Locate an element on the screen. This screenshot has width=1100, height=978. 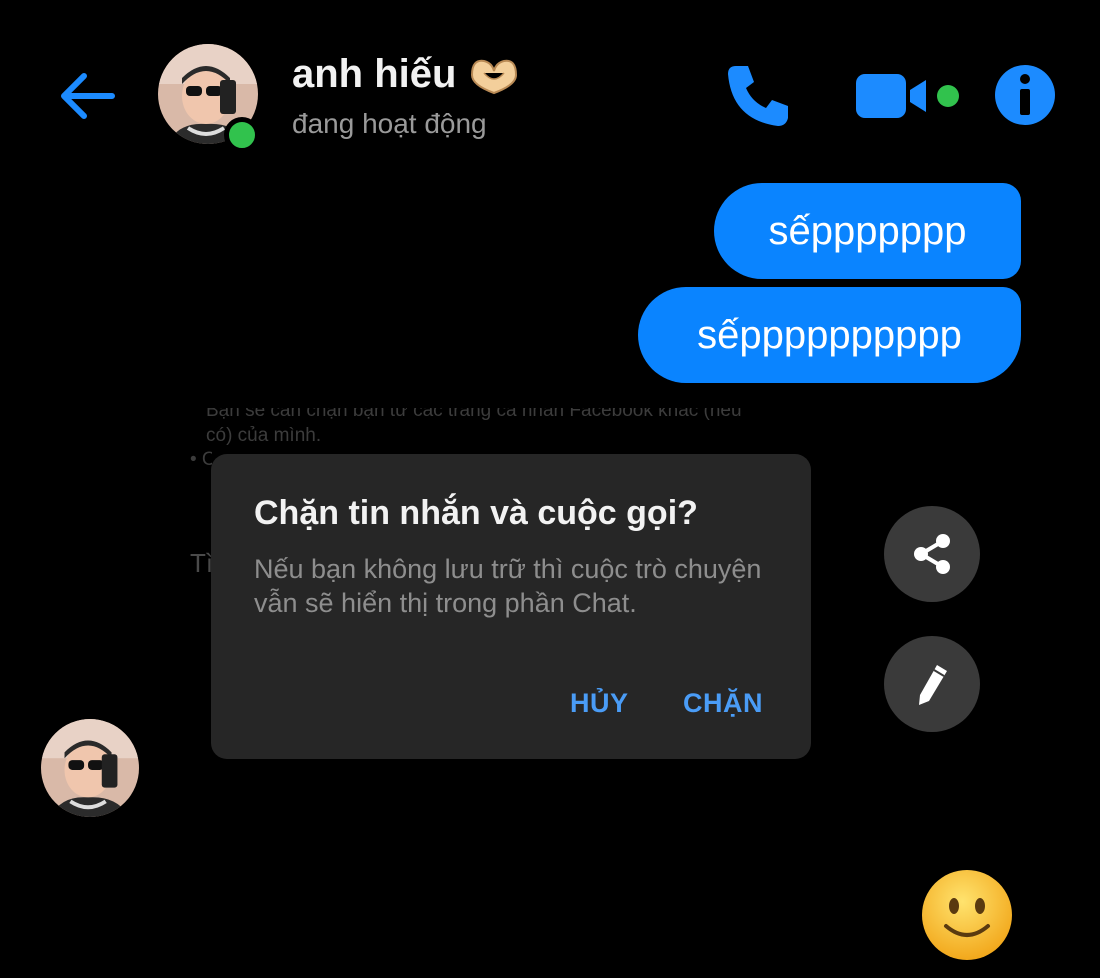
info-icon is located at coordinates (1025, 95).